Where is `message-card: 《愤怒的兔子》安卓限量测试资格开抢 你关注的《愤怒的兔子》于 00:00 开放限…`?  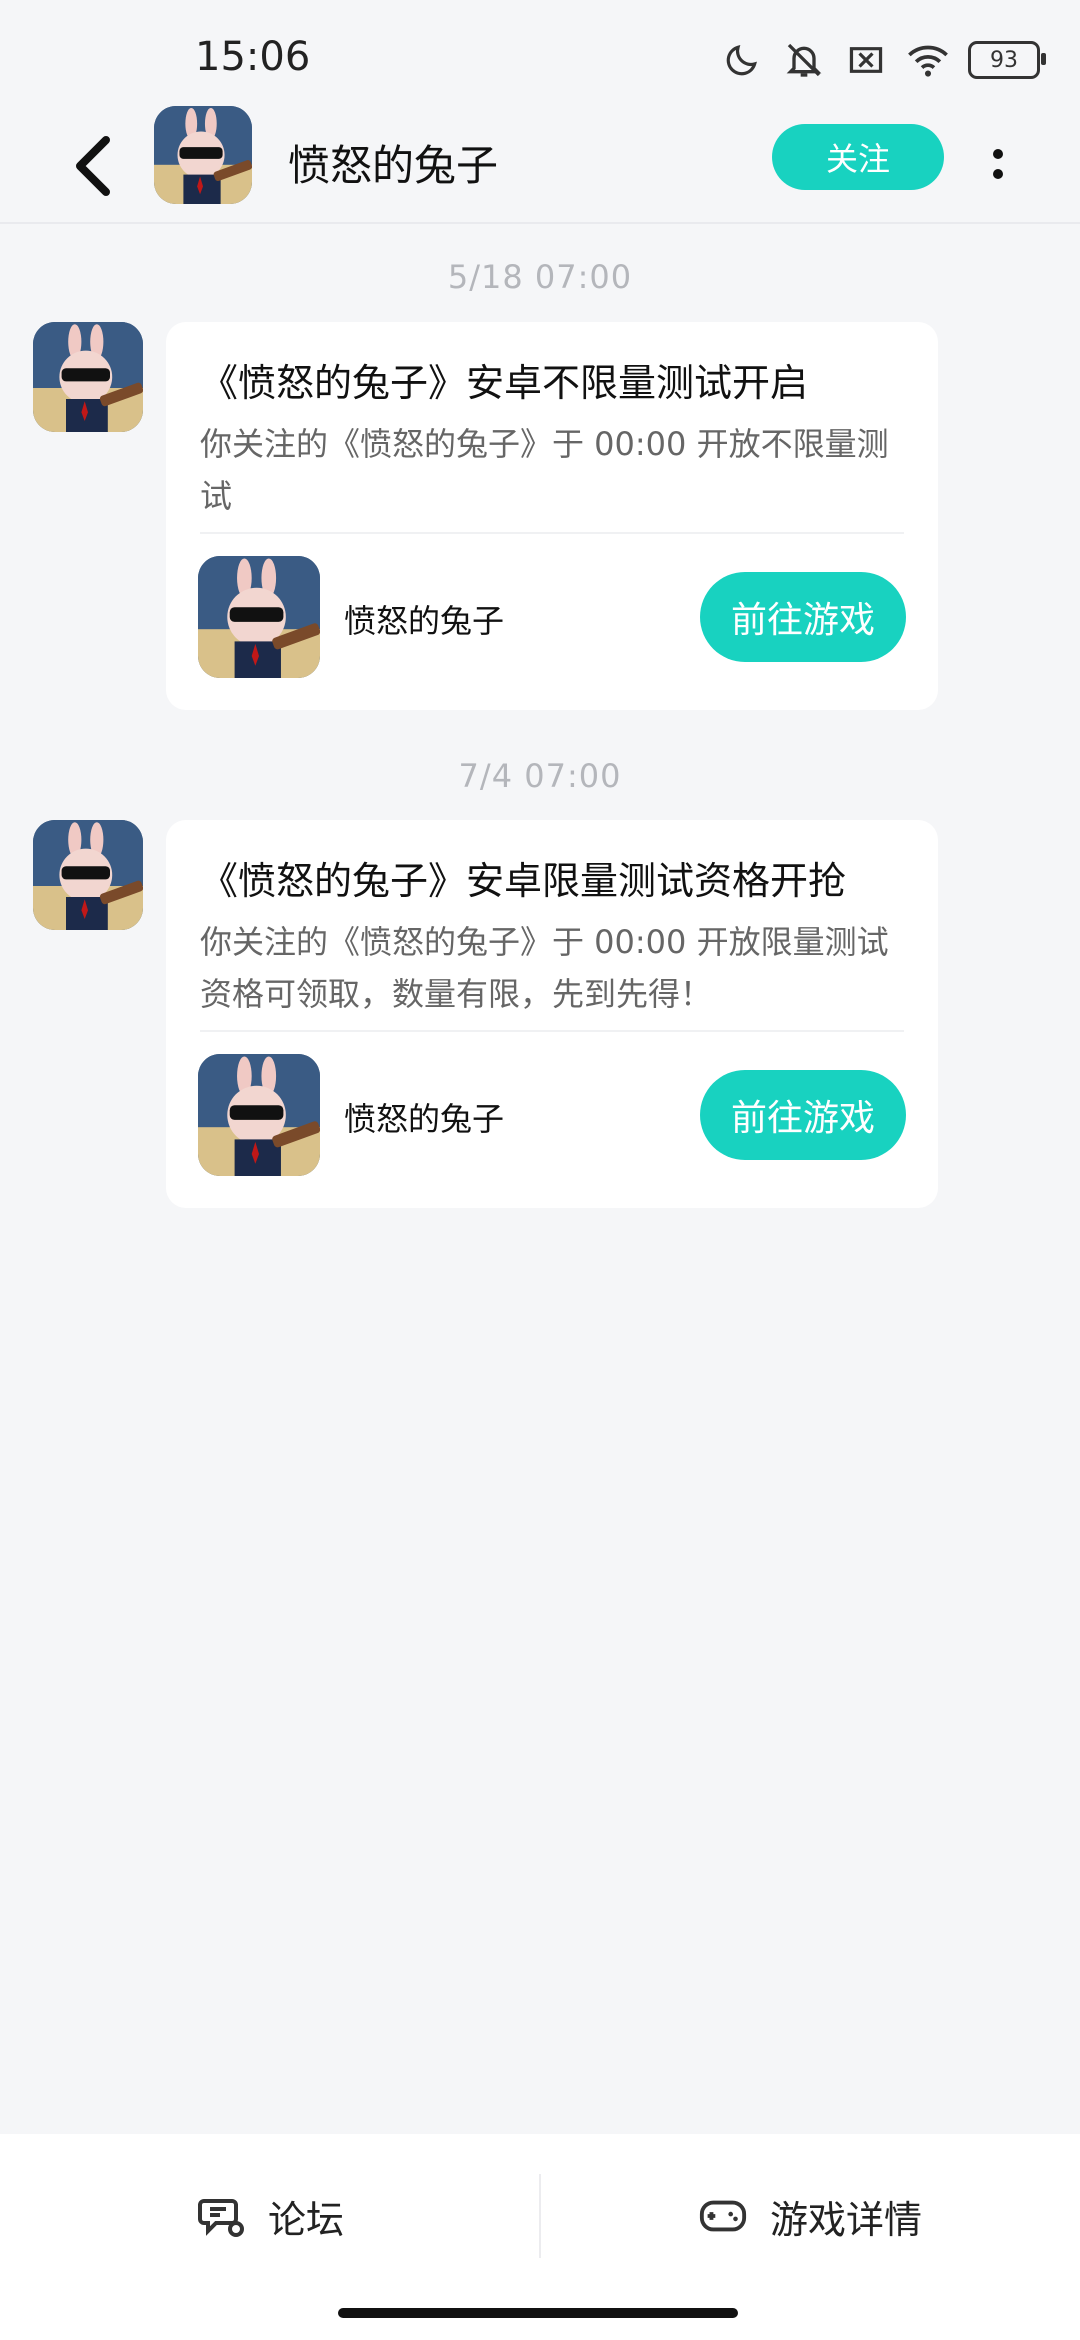
message-card: 《愤怒的兔子》安卓限量测试资格开抢 你关注的《愤怒的兔子》于 00:00 开放限… is located at coordinates (552, 1014).